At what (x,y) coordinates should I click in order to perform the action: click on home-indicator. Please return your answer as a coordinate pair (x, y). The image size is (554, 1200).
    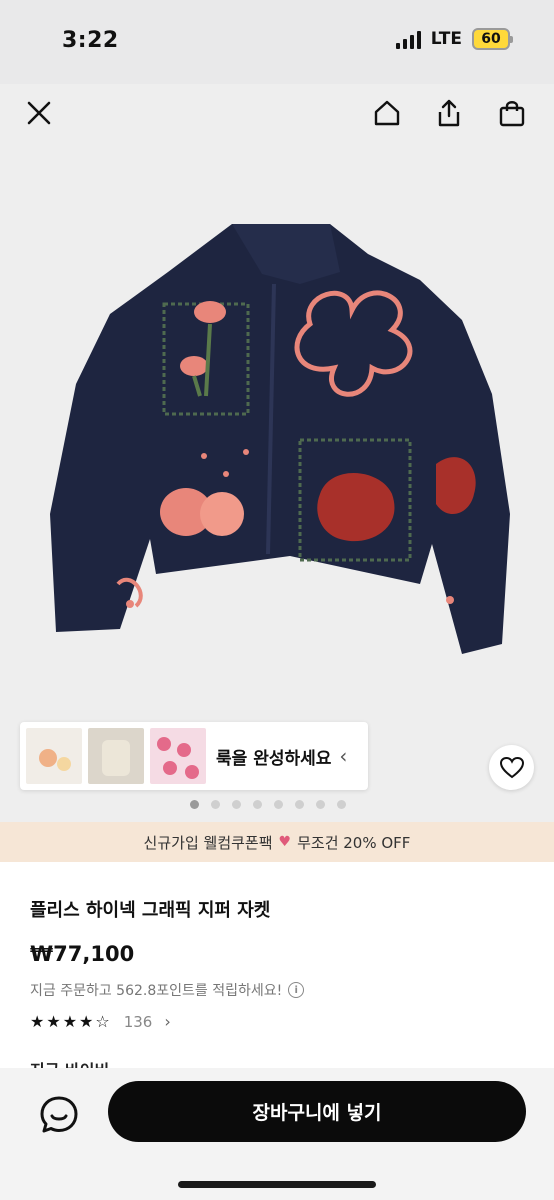
    Looking at the image, I should click on (277, 1184).